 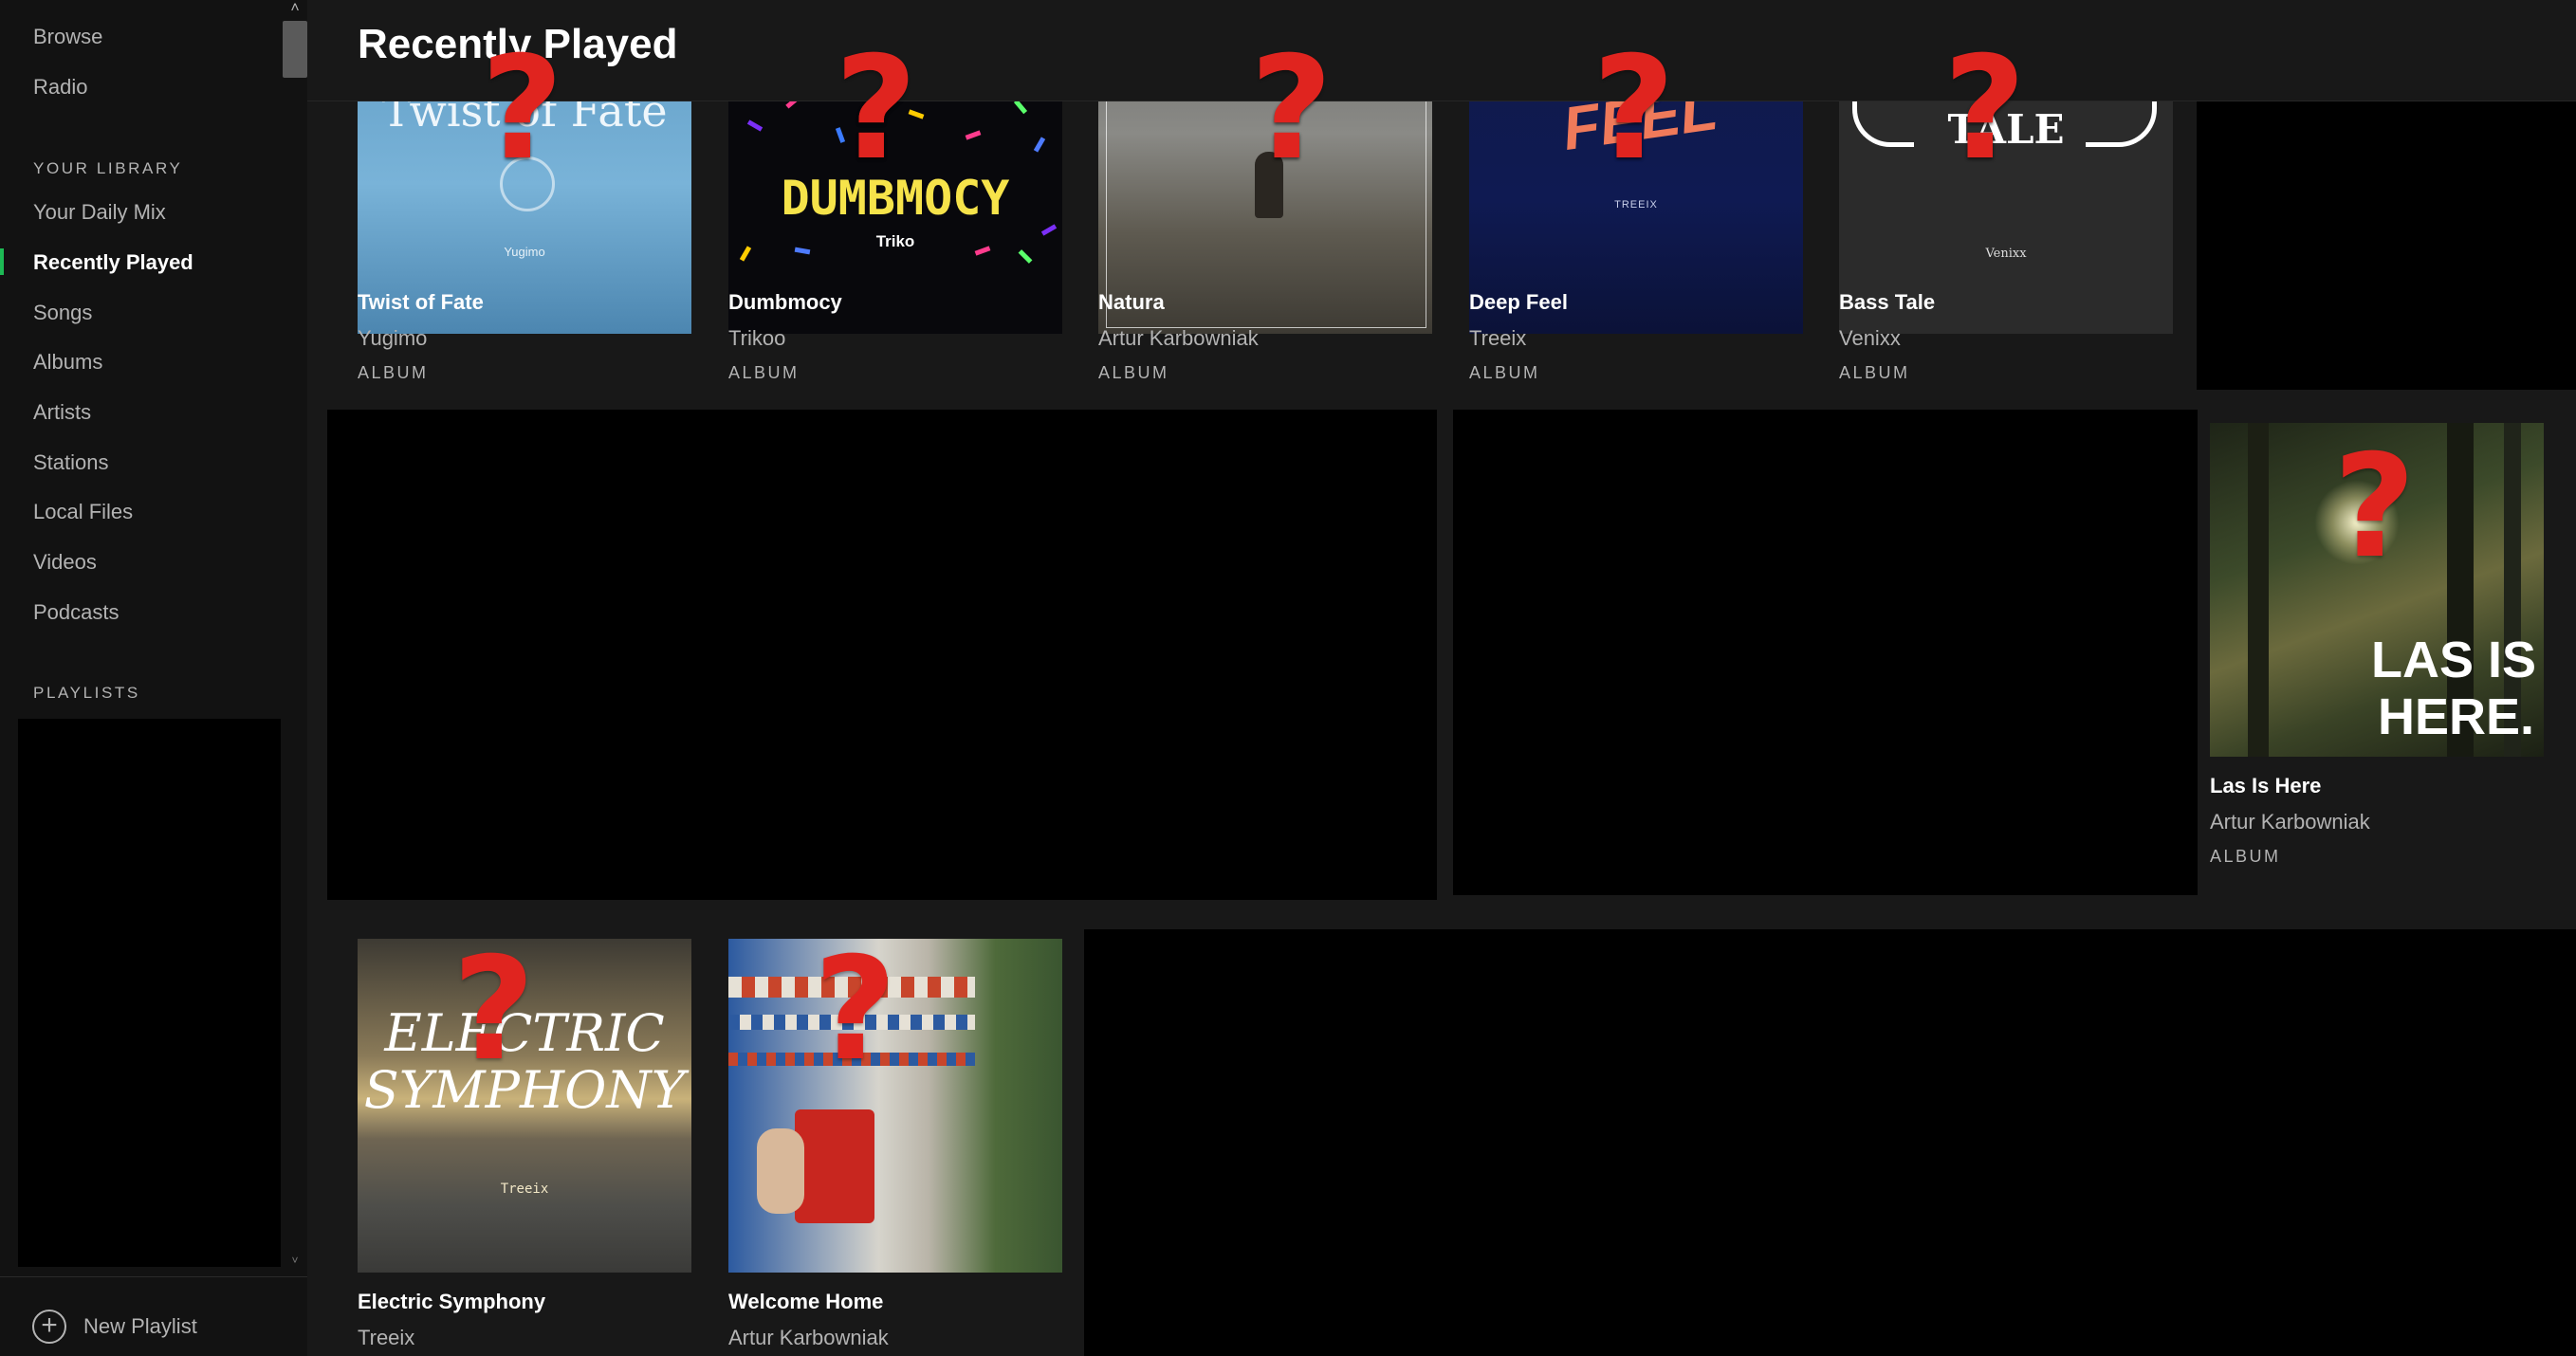 I want to click on sidebar-item-artists: Artists, so click(x=62, y=412).